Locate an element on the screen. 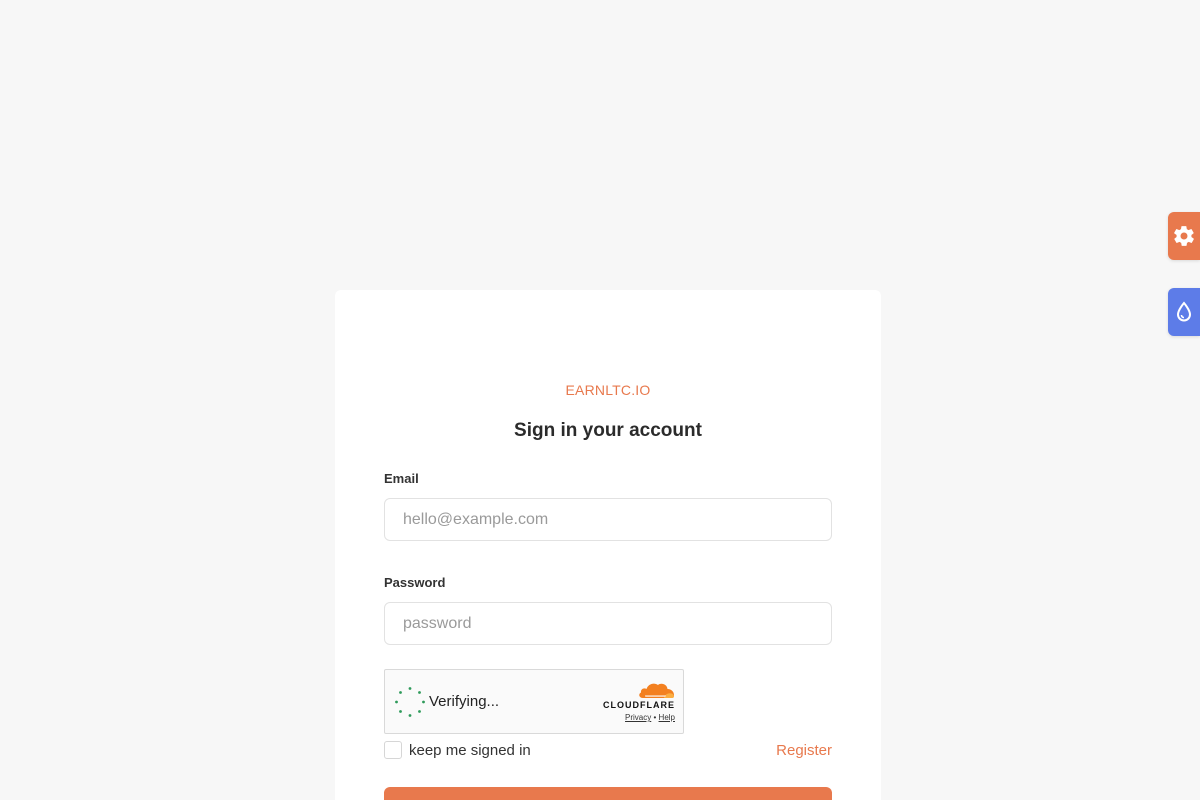 Image resolution: width=1200 pixels, height=800 pixels. remember-label: keep me signed in is located at coordinates (470, 750).